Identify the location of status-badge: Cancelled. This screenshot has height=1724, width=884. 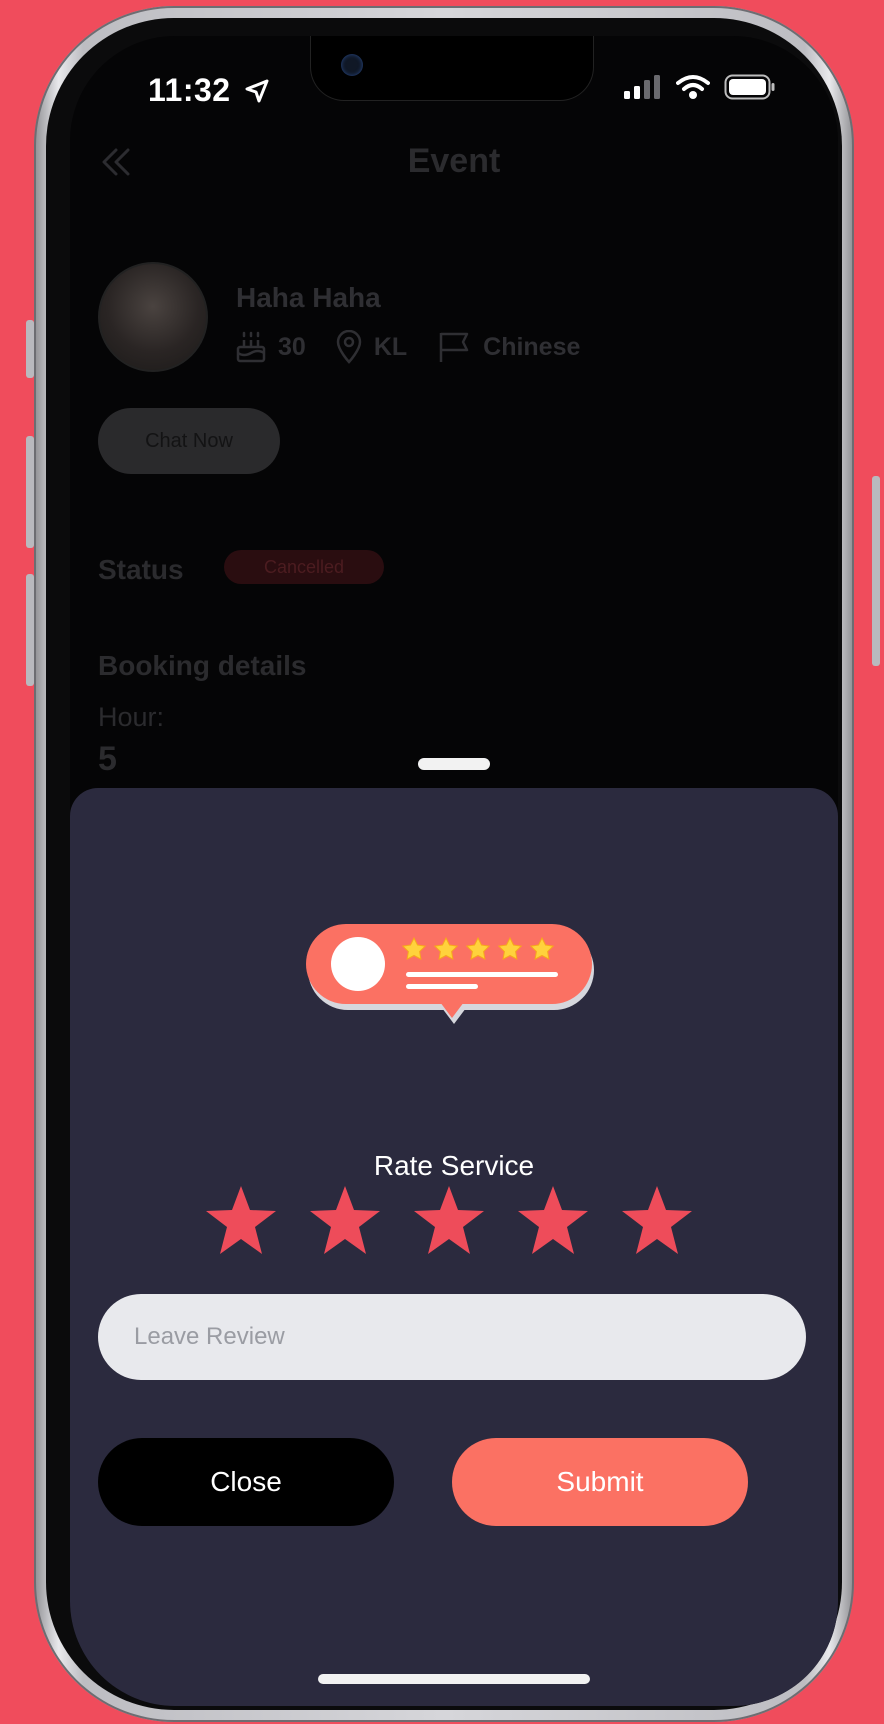
(304, 567).